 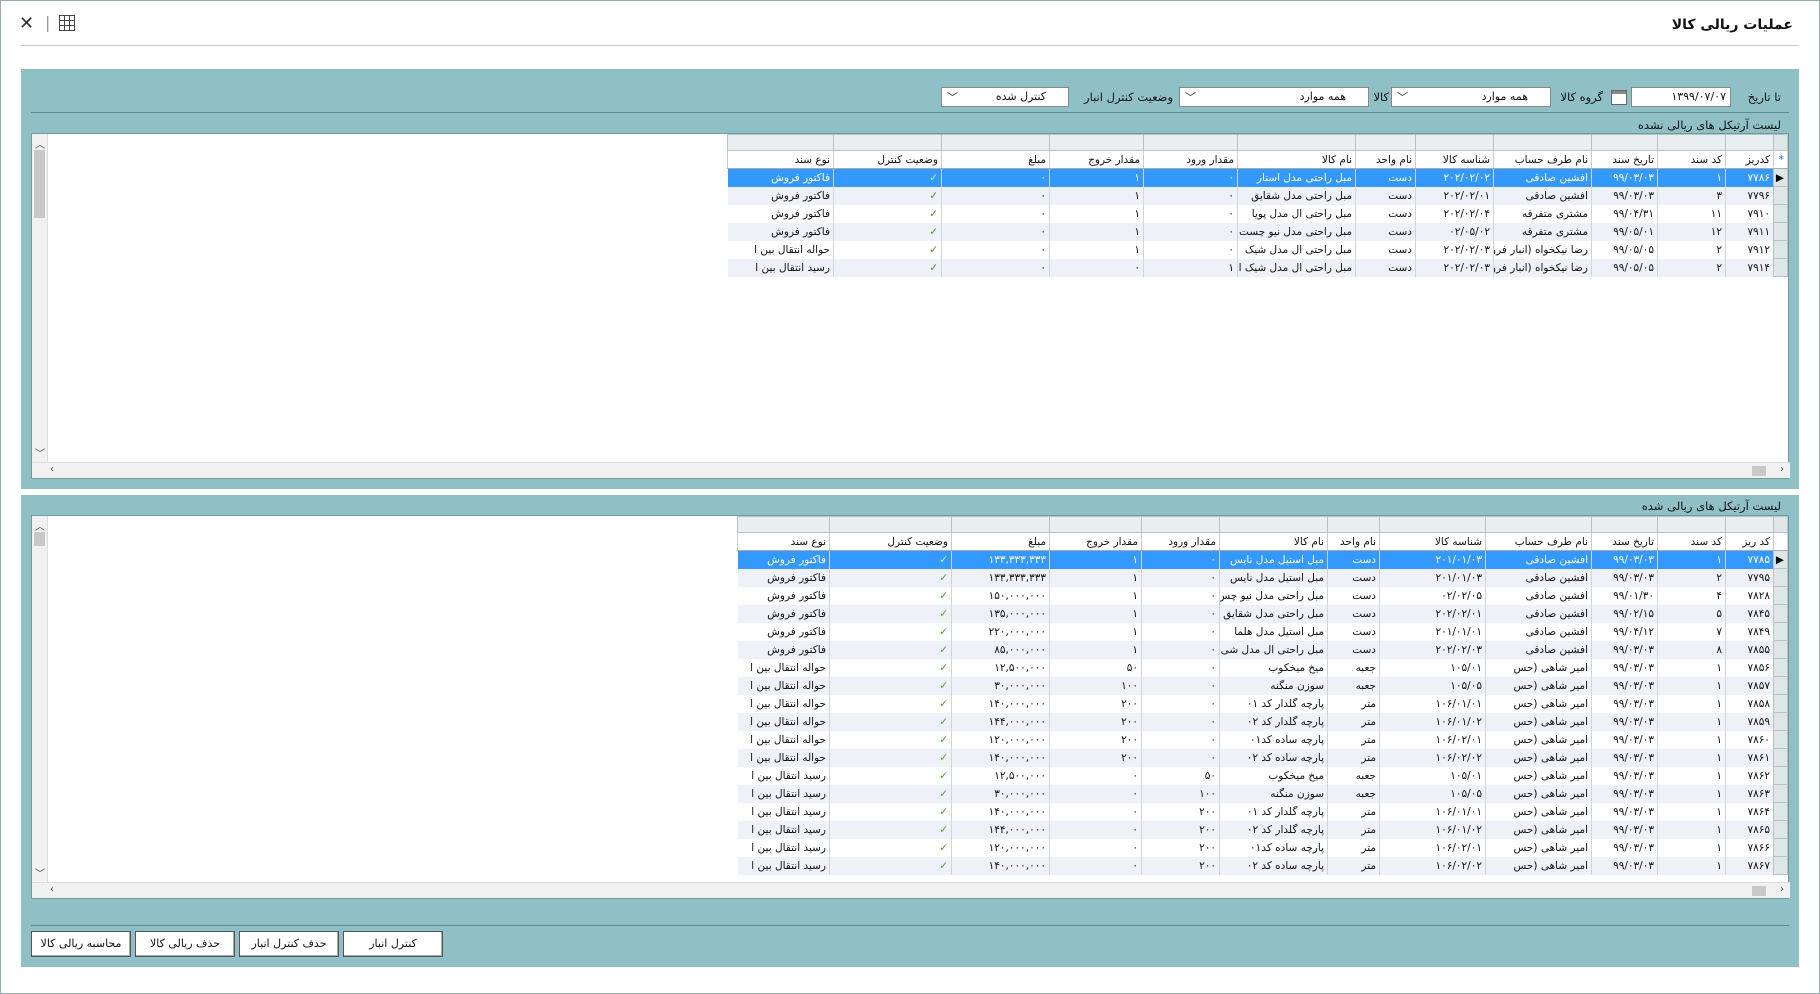 What do you see at coordinates (52, 469) in the screenshot?
I see `scroll-left-icon: ‹` at bounding box center [52, 469].